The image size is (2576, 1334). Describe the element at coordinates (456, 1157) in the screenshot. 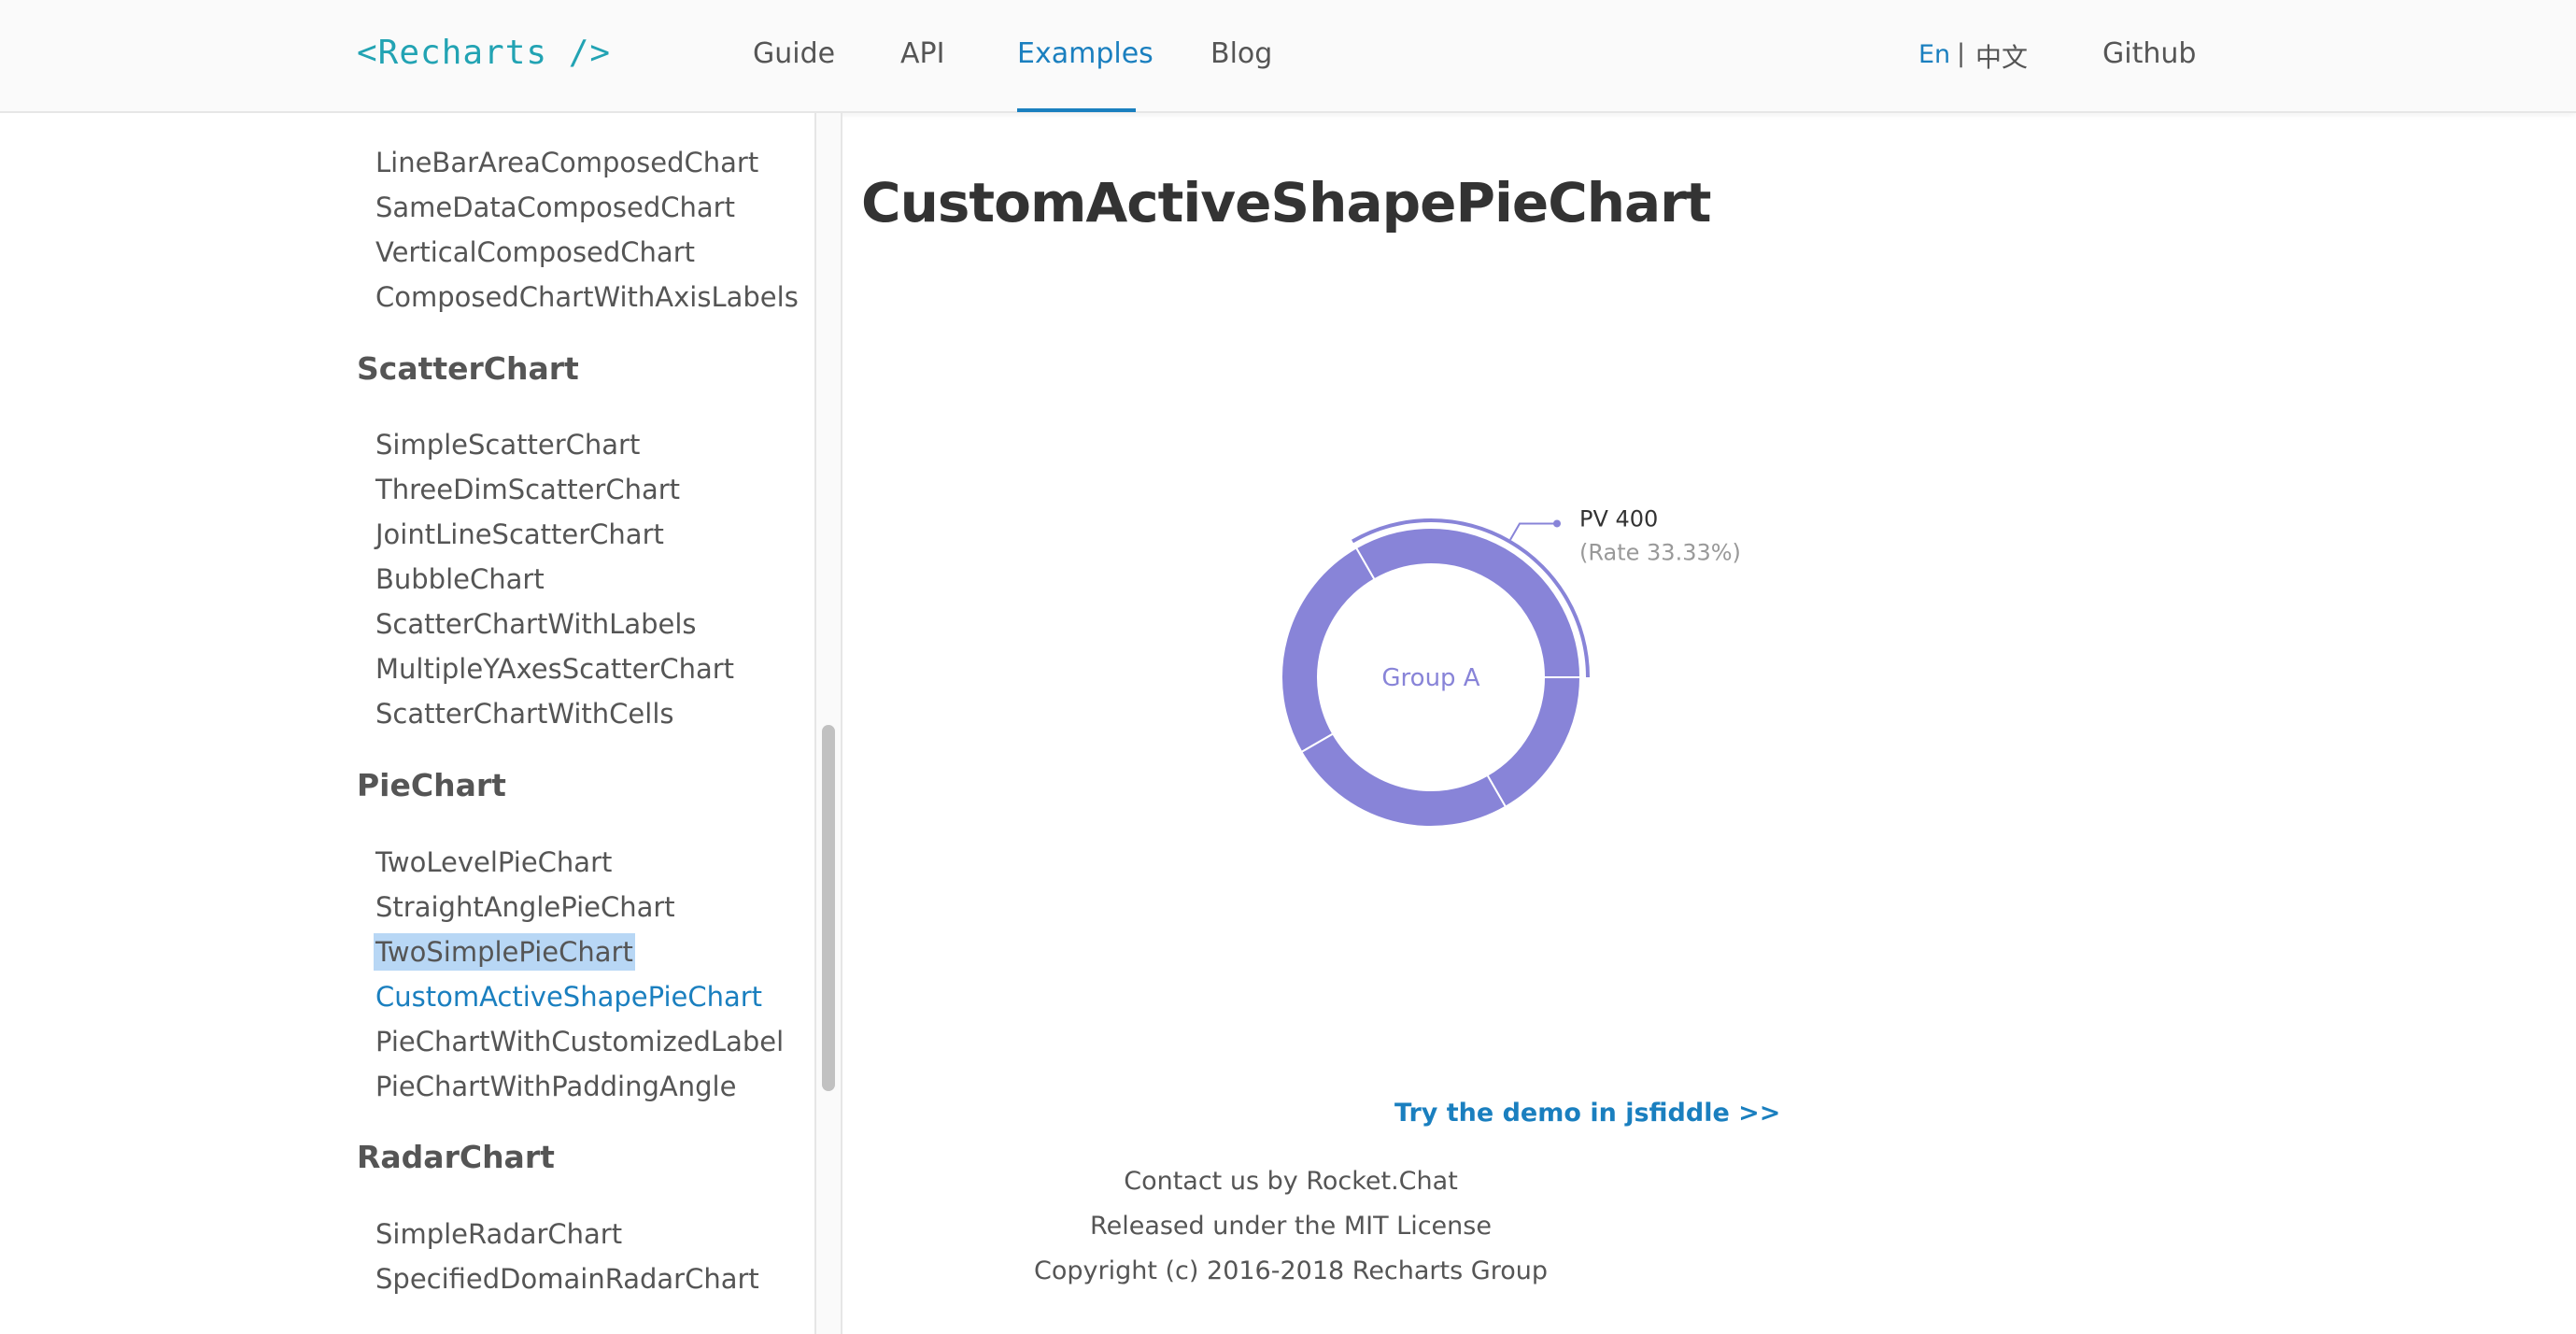

I see `sidebar-group-radarchart: RadarChart` at that location.